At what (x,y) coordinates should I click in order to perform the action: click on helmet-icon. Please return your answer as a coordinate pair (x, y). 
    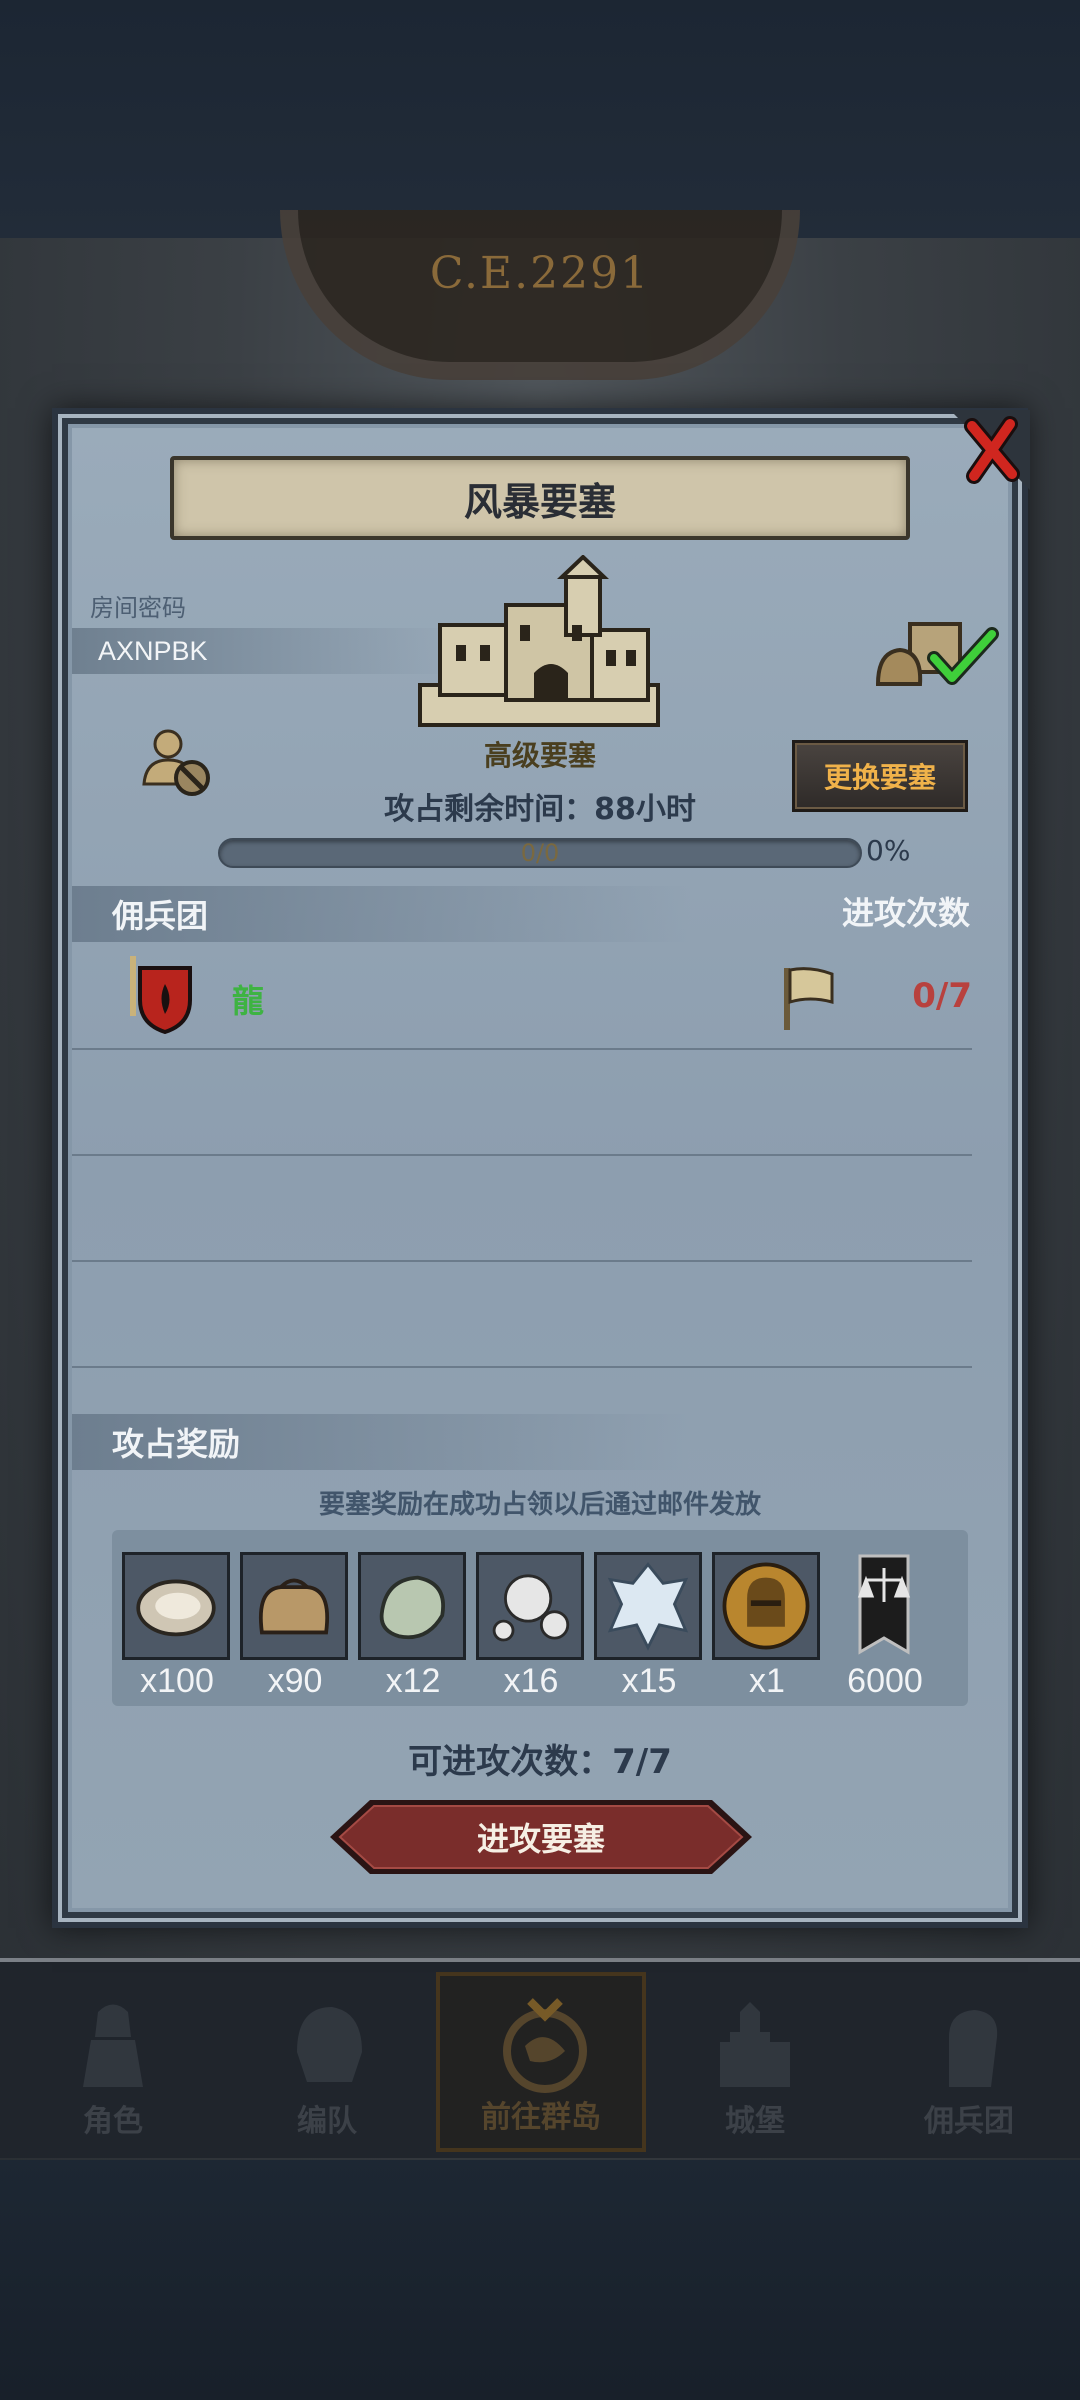
    Looking at the image, I should click on (329, 2044).